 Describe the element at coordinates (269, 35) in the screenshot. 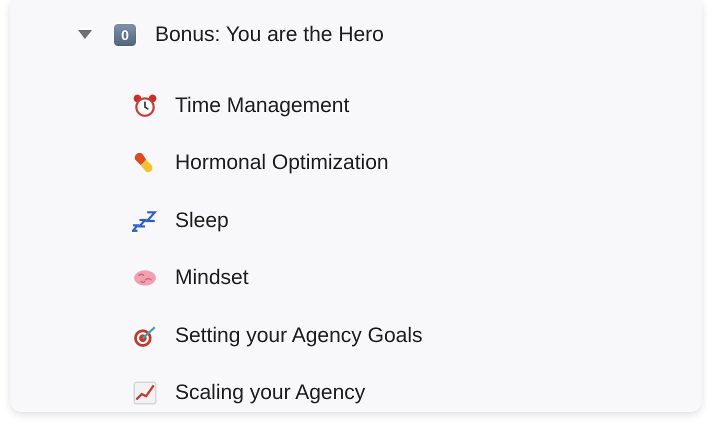

I see `section-title: Bonus: You are the Hero` at that location.